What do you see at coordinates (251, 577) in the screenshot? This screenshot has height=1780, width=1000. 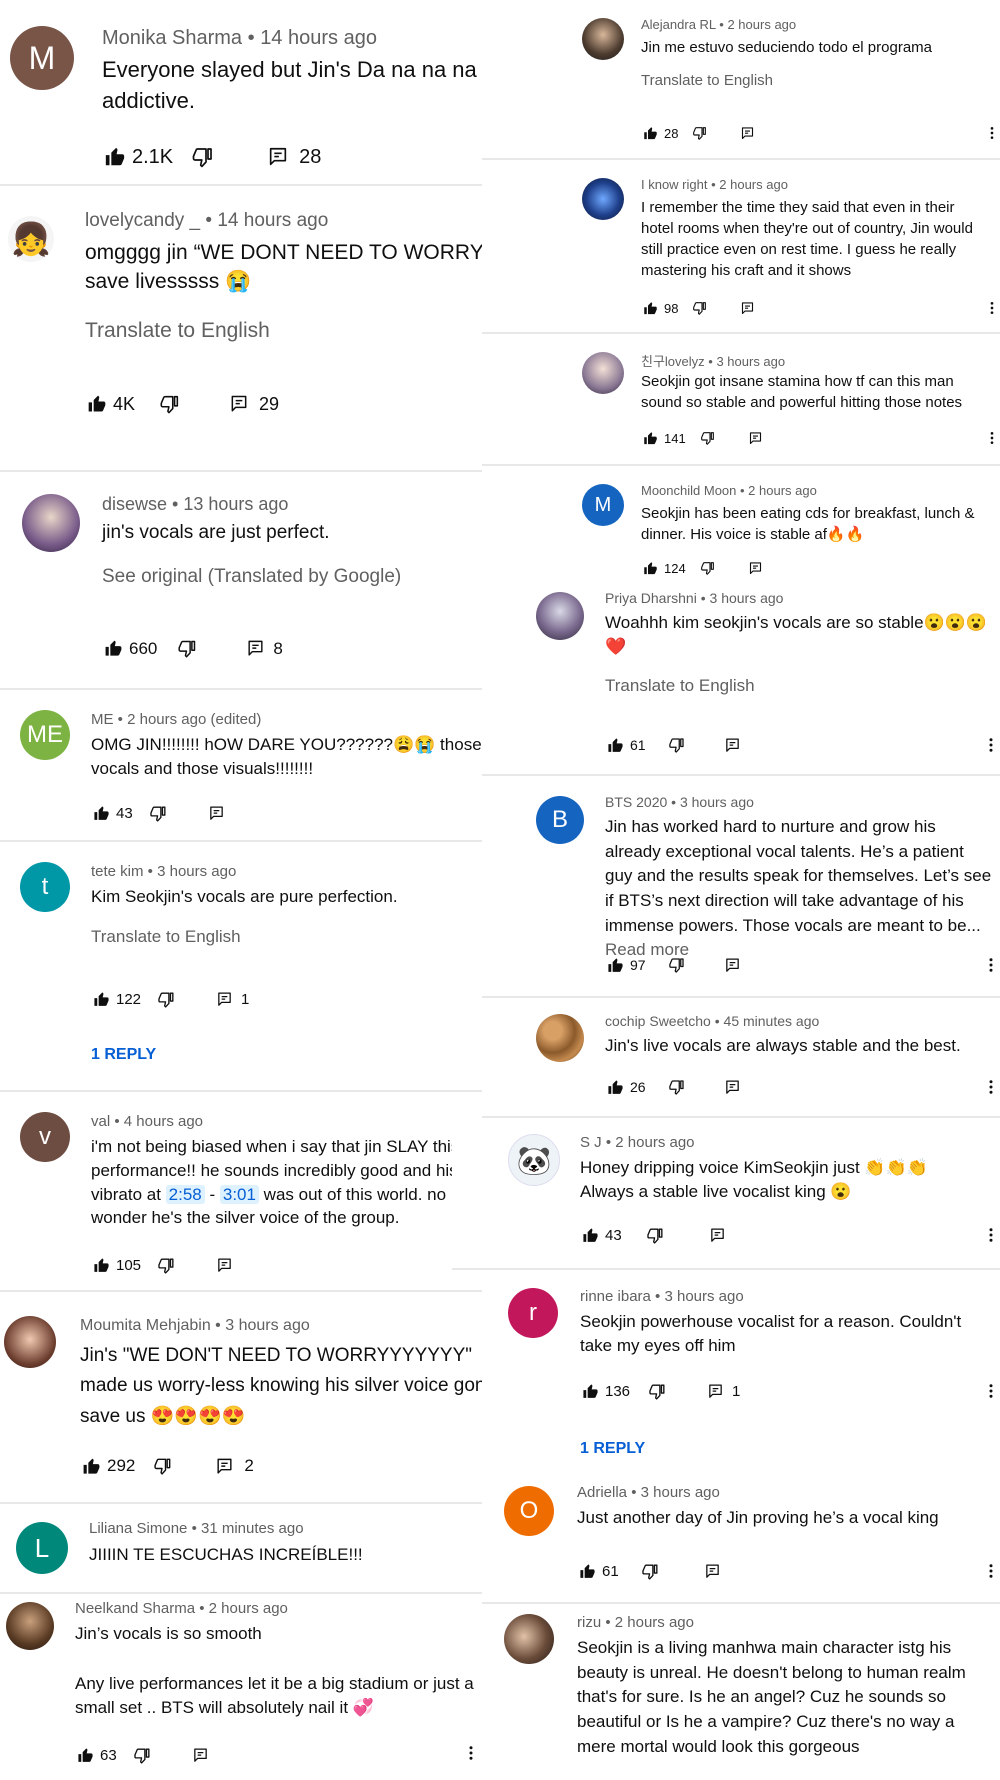 I see `see-original-link: See original (Translated by Google)` at bounding box center [251, 577].